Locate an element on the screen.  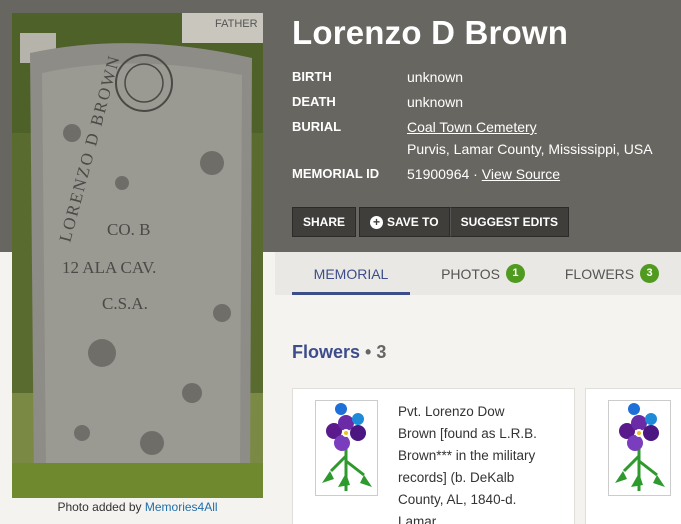
flowers-heading-label: Flowers is located at coordinates (326, 352).